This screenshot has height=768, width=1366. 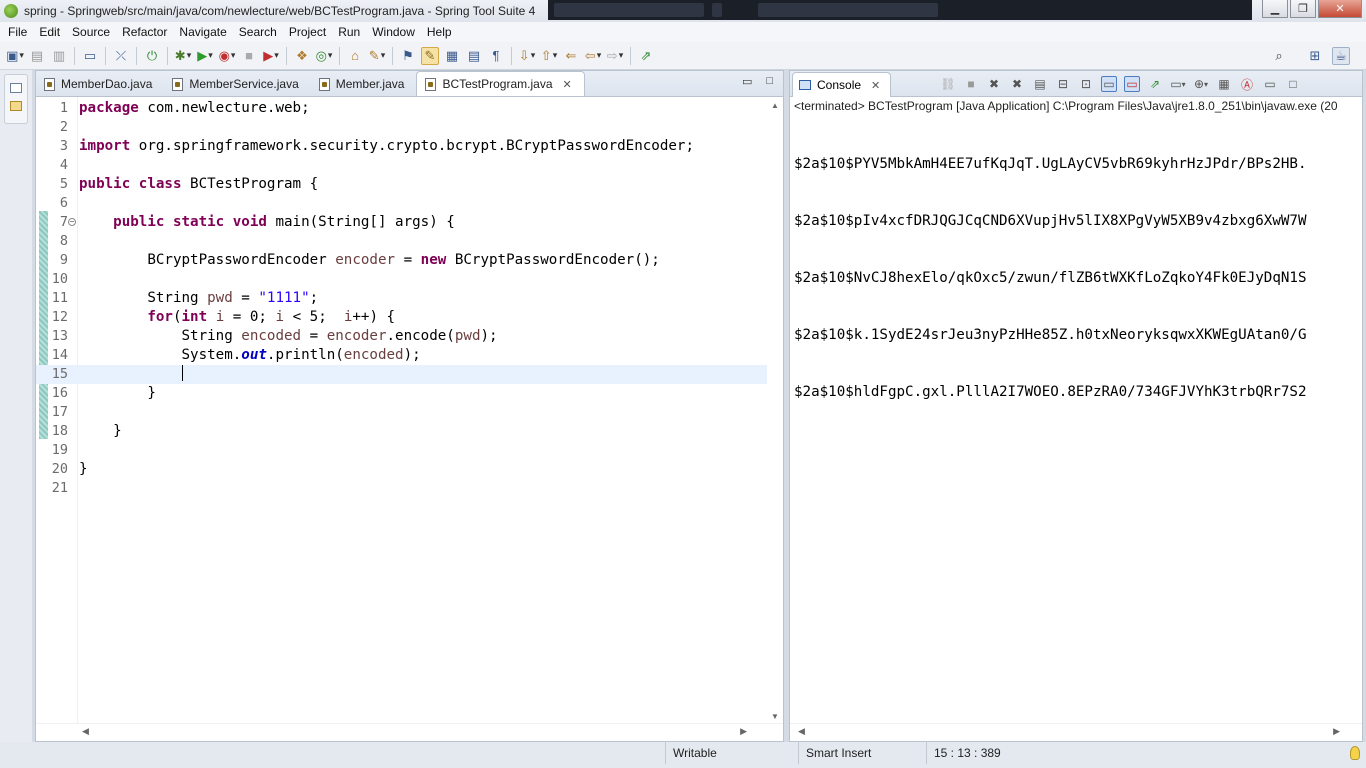 I want to click on search-toolbar-icon: ✎, so click(x=377, y=56).